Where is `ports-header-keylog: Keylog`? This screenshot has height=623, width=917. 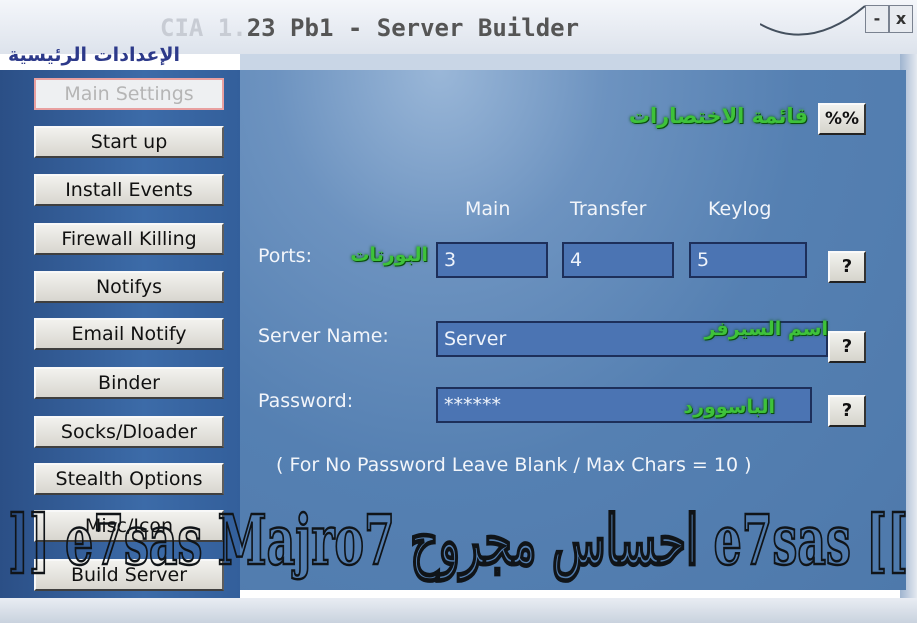 ports-header-keylog: Keylog is located at coordinates (740, 209).